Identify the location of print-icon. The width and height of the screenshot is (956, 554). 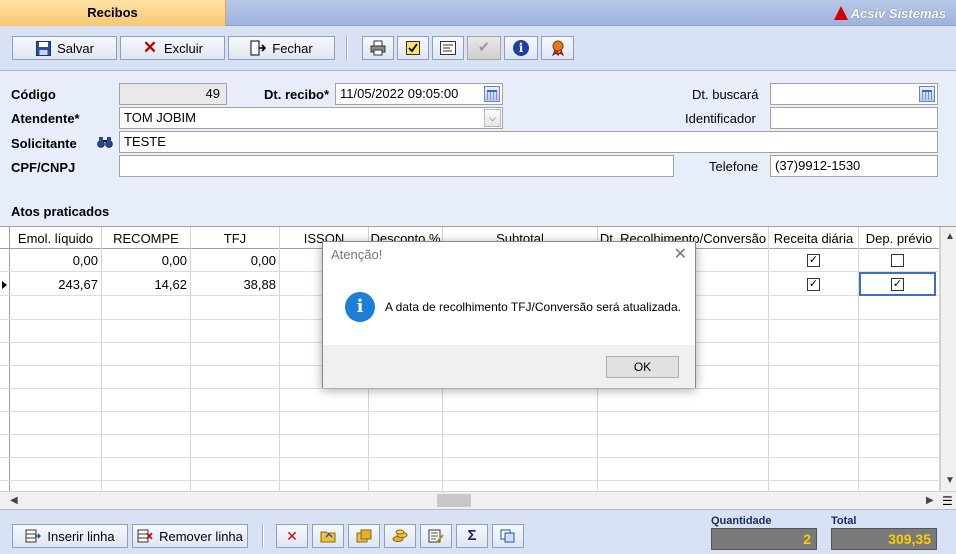
(378, 48).